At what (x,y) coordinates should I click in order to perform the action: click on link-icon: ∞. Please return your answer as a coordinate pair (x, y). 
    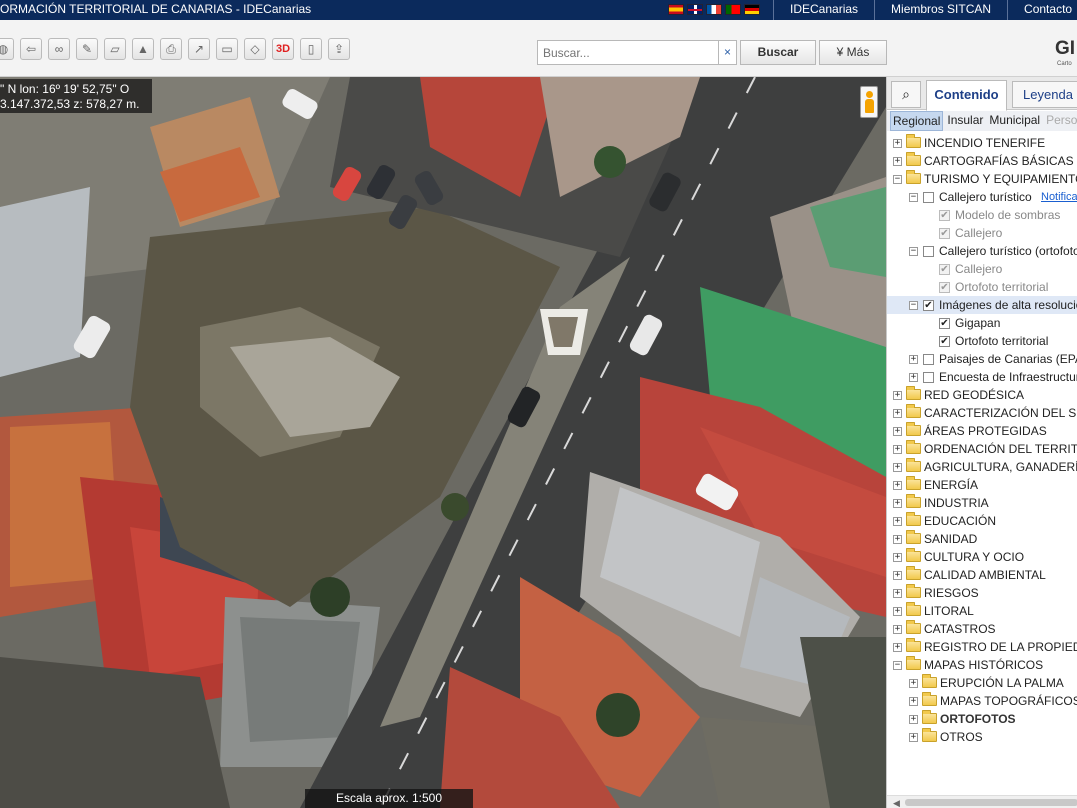
    Looking at the image, I should click on (59, 49).